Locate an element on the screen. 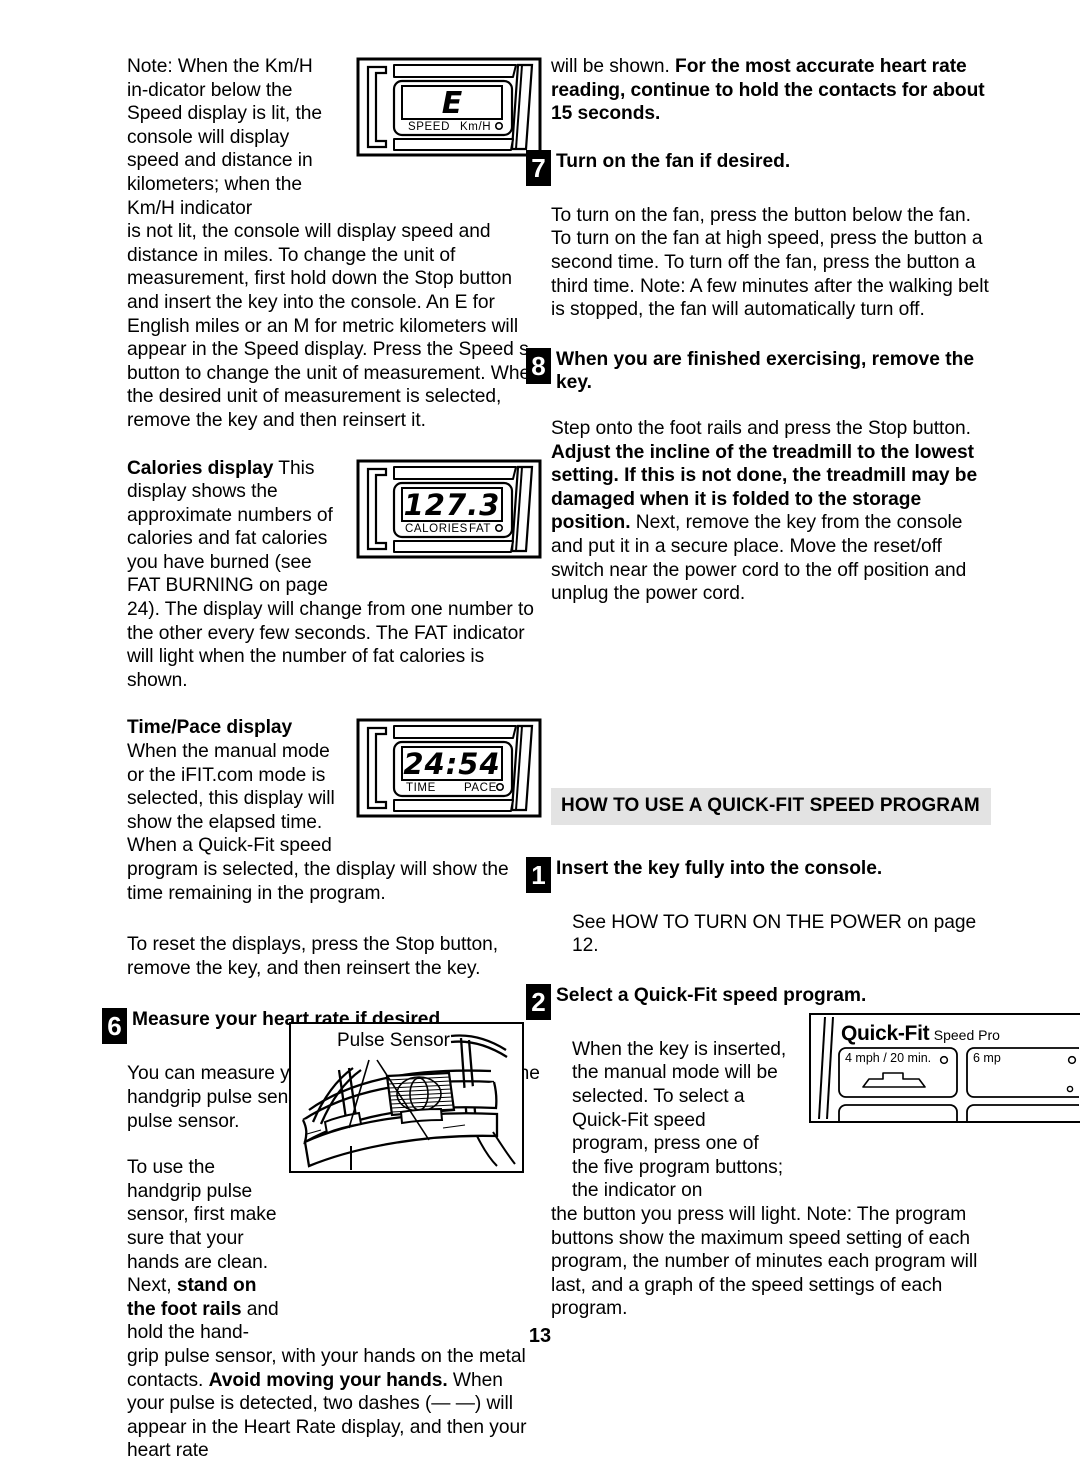 The height and width of the screenshot is (1463, 1080). speed-display-value: E is located at coordinates (452, 103).